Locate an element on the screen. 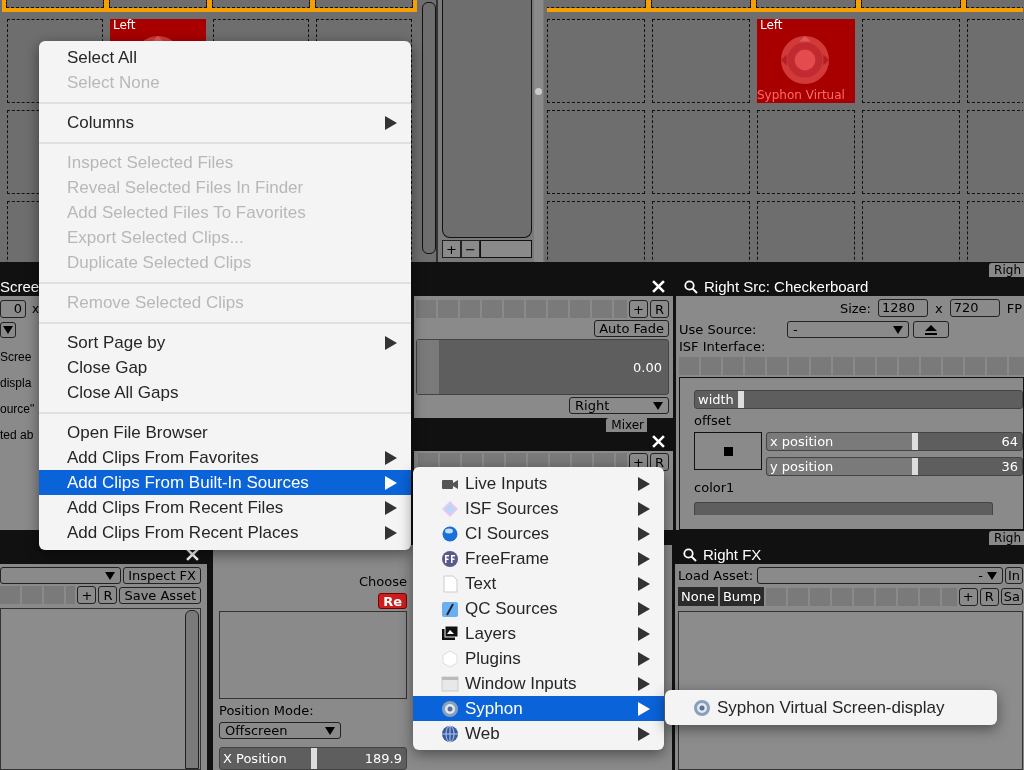 The height and width of the screenshot is (770, 1024). panel-tab: Mixer is located at coordinates (627, 425).